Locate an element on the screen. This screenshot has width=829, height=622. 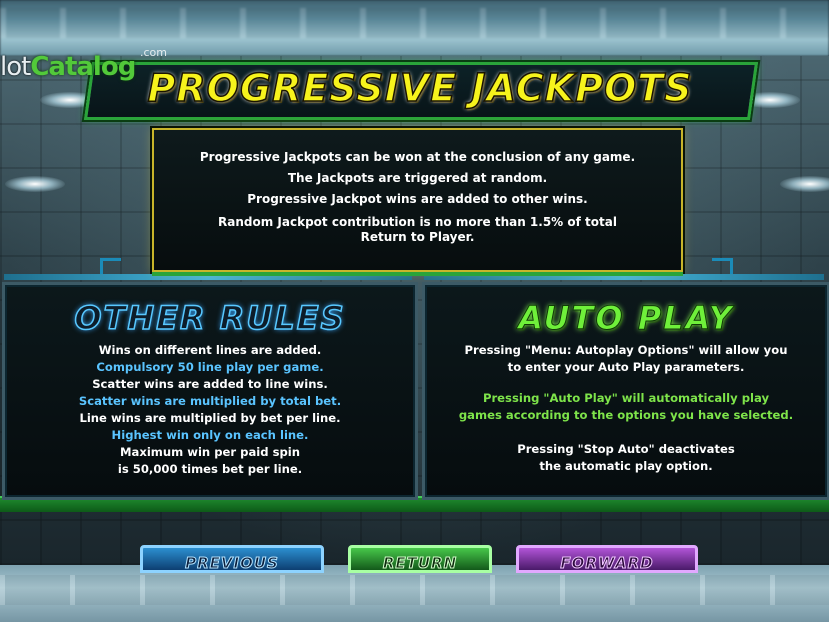
rule-line: is 50,000 times bet per line. is located at coordinates (210, 469).